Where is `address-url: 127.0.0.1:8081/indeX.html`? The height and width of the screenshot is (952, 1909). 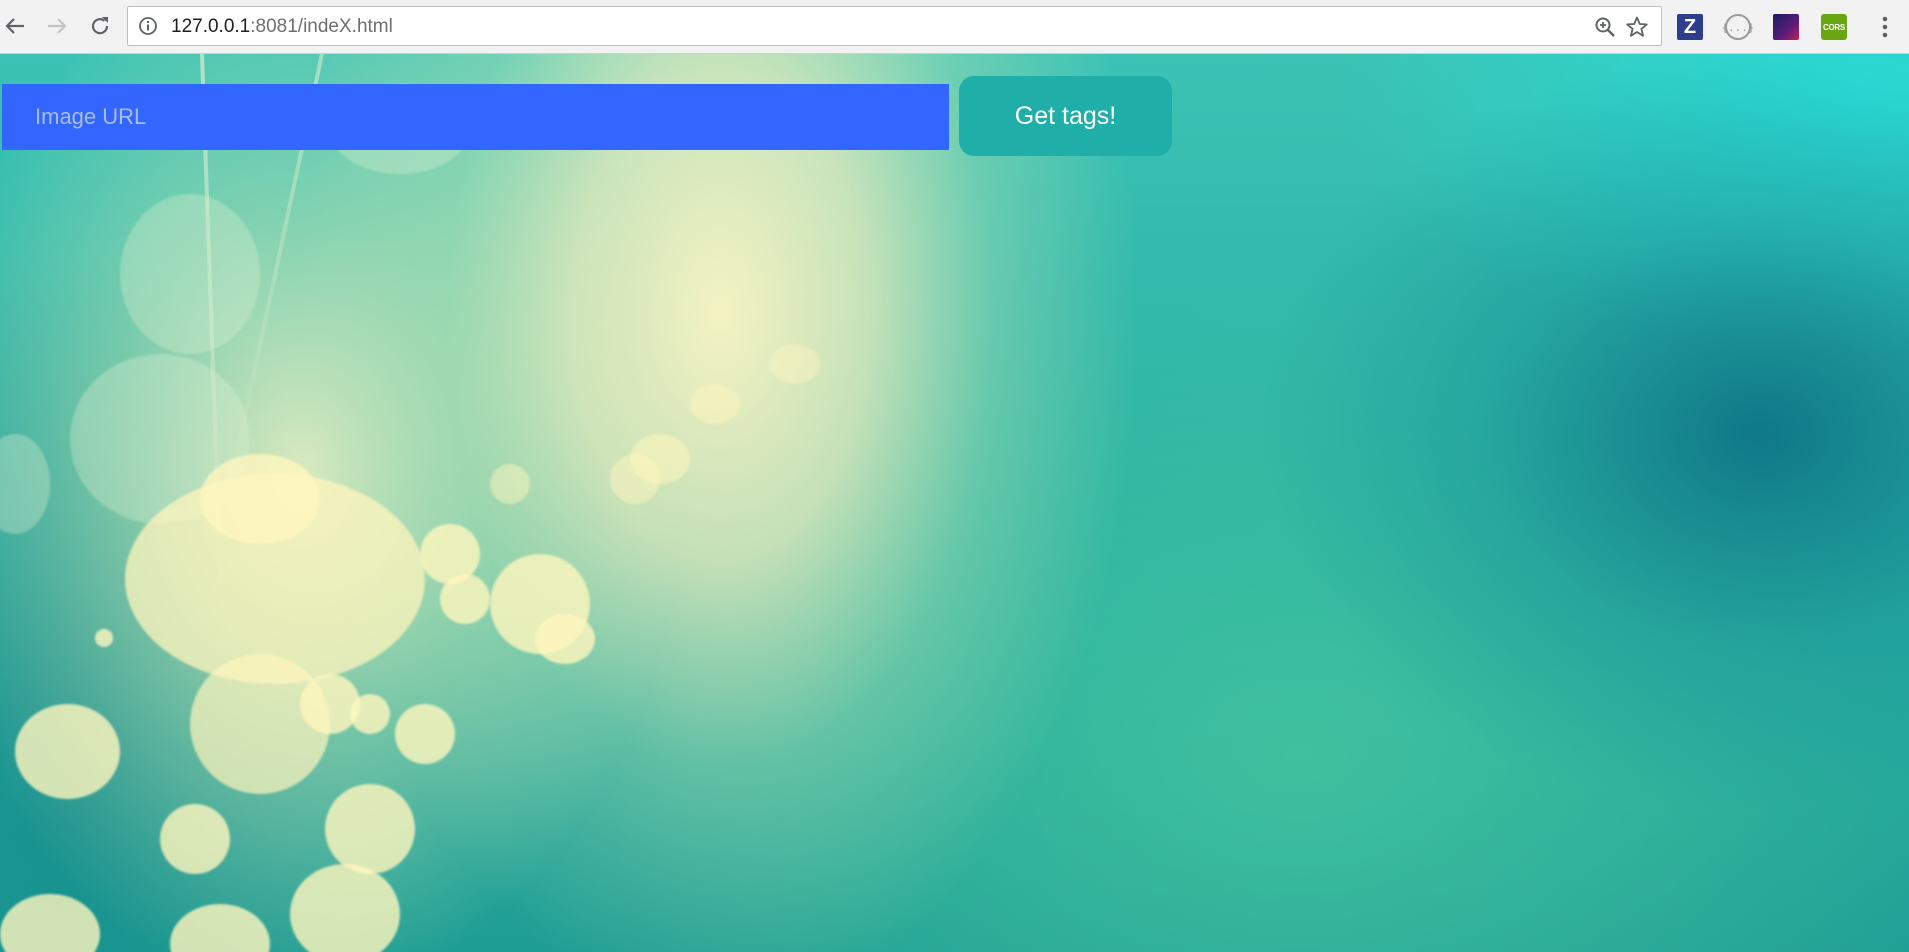 address-url: 127.0.0.1:8081/indeX.html is located at coordinates (282, 27).